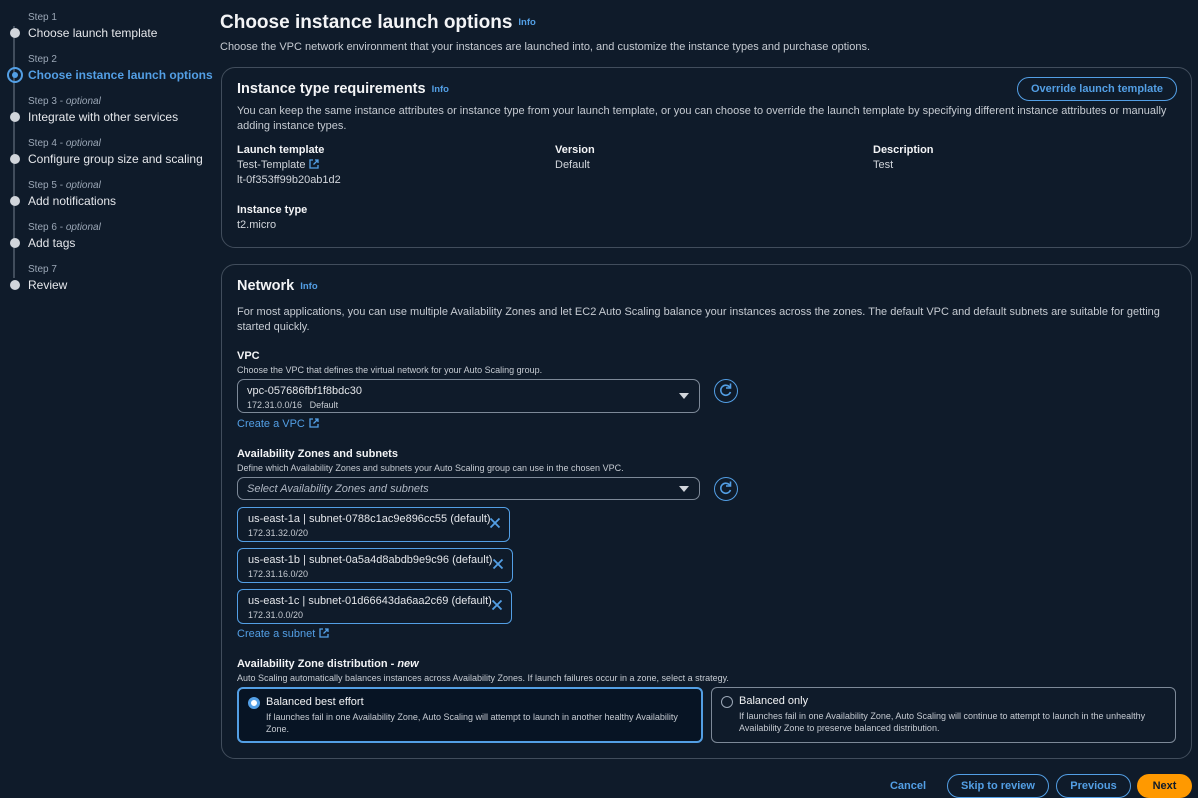 The width and height of the screenshot is (1198, 798). Describe the element at coordinates (572, 165) in the screenshot. I see `version-value: Default` at that location.